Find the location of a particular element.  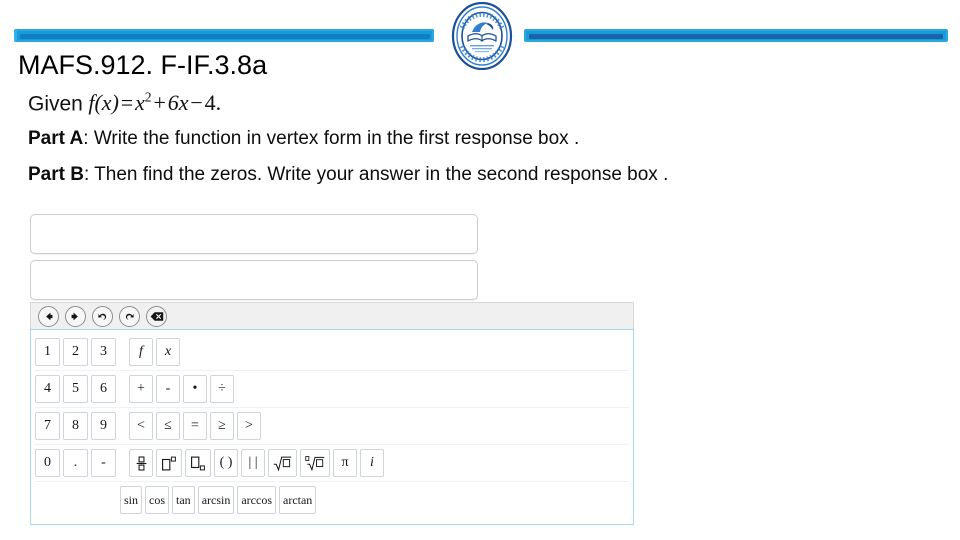

op-group-3: < ≤ = ≥ > is located at coordinates (196, 426).